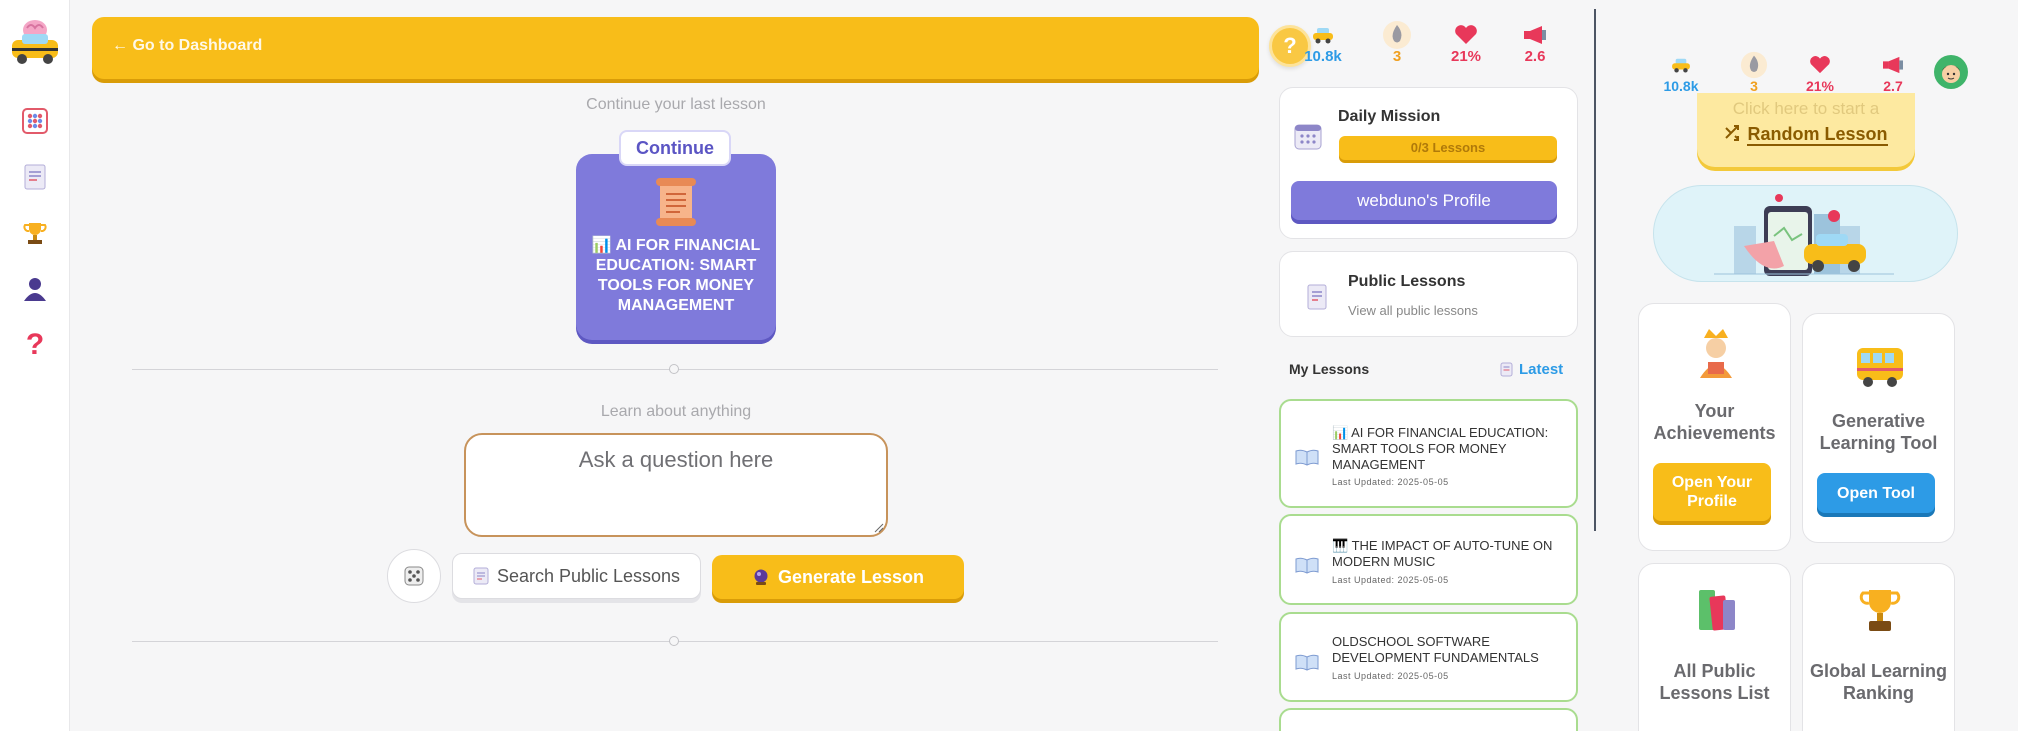 The image size is (2018, 731). I want to click on my-lessons-header: My Lessons, so click(1329, 369).